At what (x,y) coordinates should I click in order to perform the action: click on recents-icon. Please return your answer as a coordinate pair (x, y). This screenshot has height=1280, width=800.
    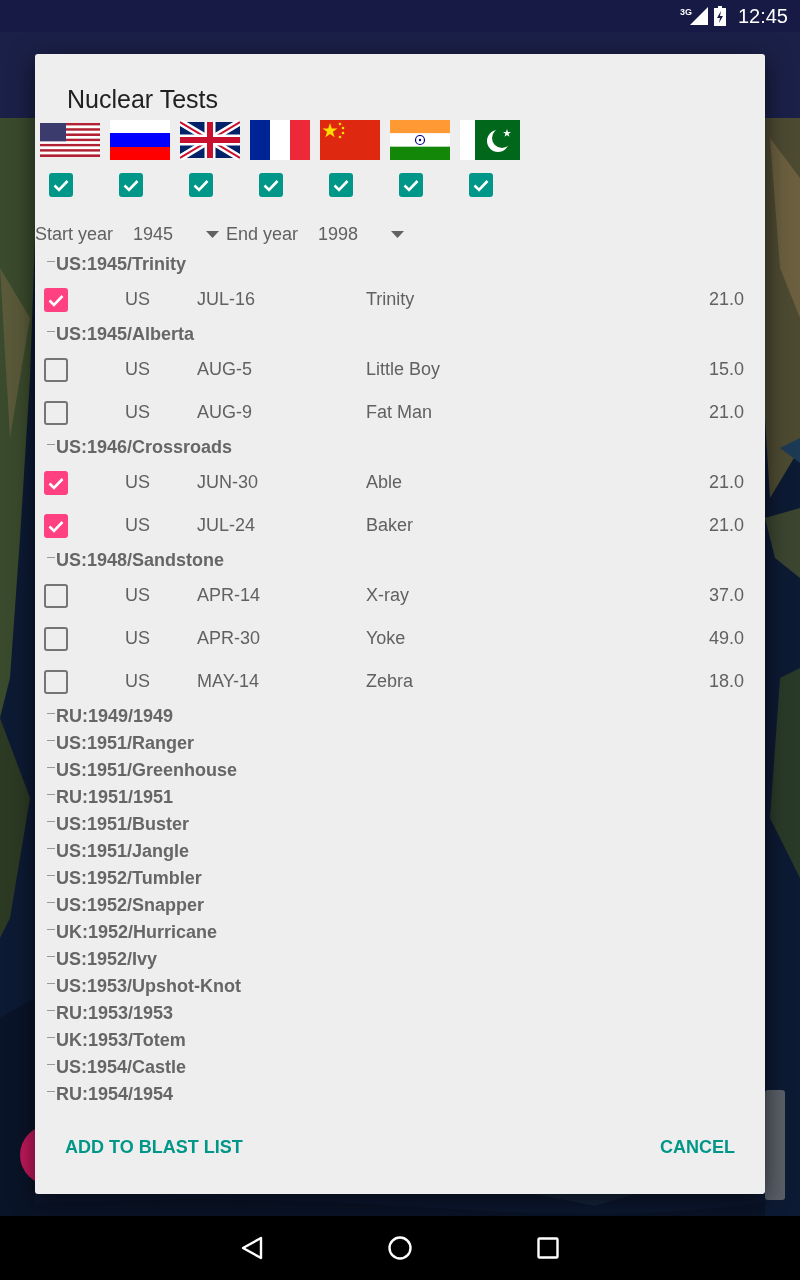
    Looking at the image, I should click on (548, 1248).